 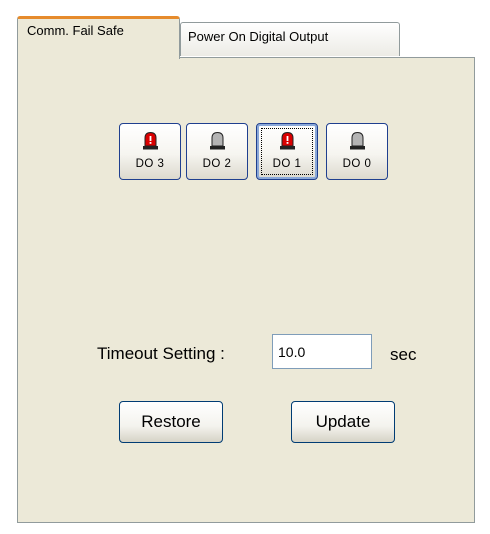 What do you see at coordinates (258, 36) in the screenshot?
I see `tab-power-on-digital-output-label: Power On Digital Output` at bounding box center [258, 36].